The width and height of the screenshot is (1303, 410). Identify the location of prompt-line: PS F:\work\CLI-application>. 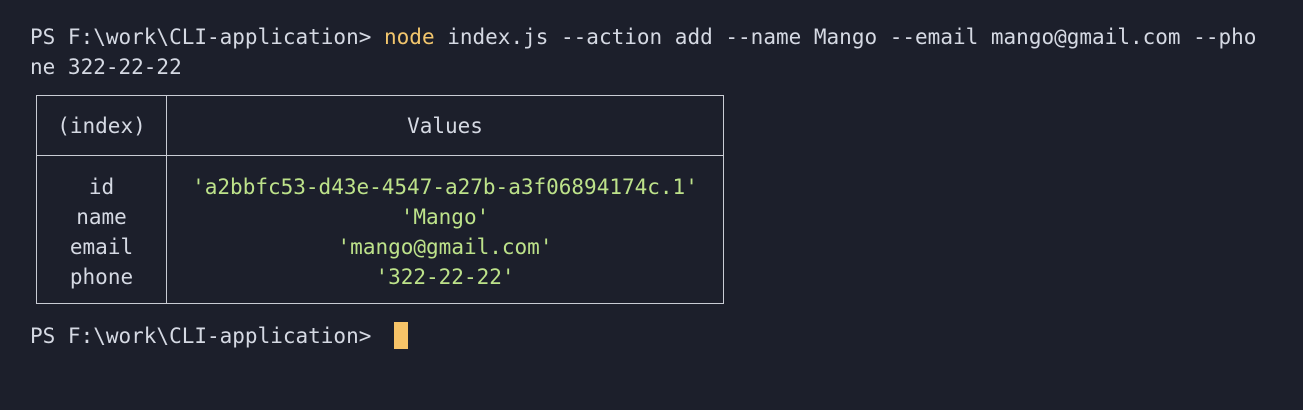
(207, 336).